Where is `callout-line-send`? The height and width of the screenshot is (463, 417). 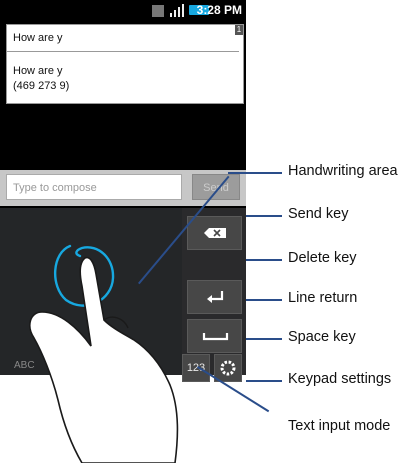
callout-line-send is located at coordinates (264, 216).